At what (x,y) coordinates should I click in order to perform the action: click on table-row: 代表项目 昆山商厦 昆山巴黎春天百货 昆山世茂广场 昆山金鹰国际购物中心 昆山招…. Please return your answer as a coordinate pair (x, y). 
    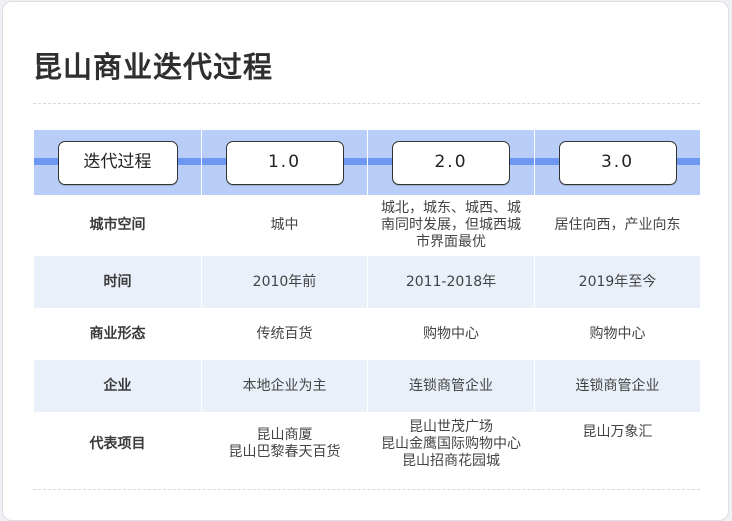
    Looking at the image, I should click on (367, 444).